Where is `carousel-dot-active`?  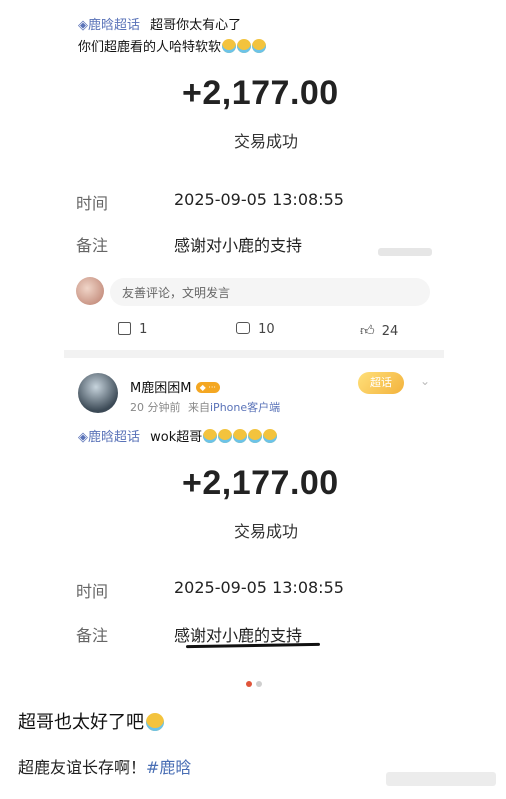
carousel-dot-active is located at coordinates (249, 684).